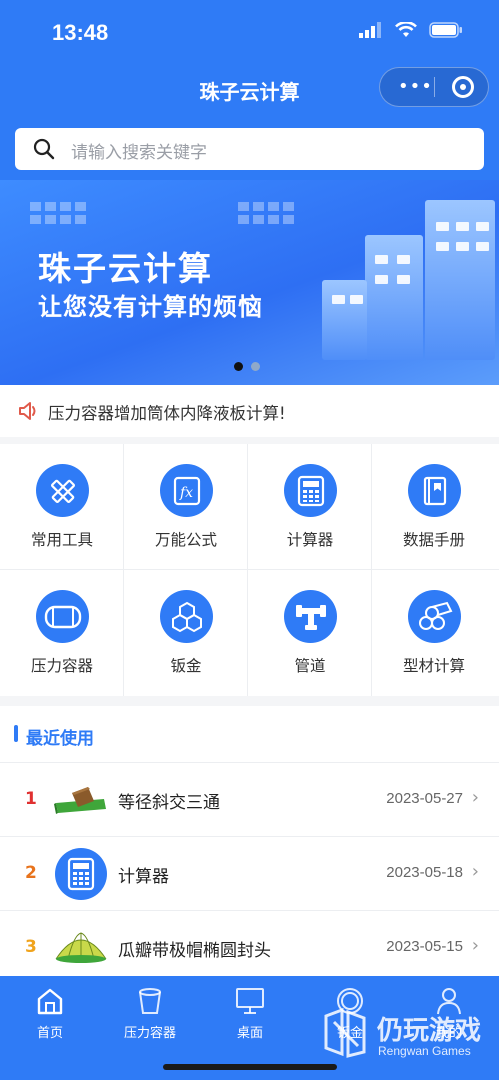 This screenshot has height=1080, width=499. What do you see at coordinates (143, 877) in the screenshot?
I see `recent-name: 计算器` at bounding box center [143, 877].